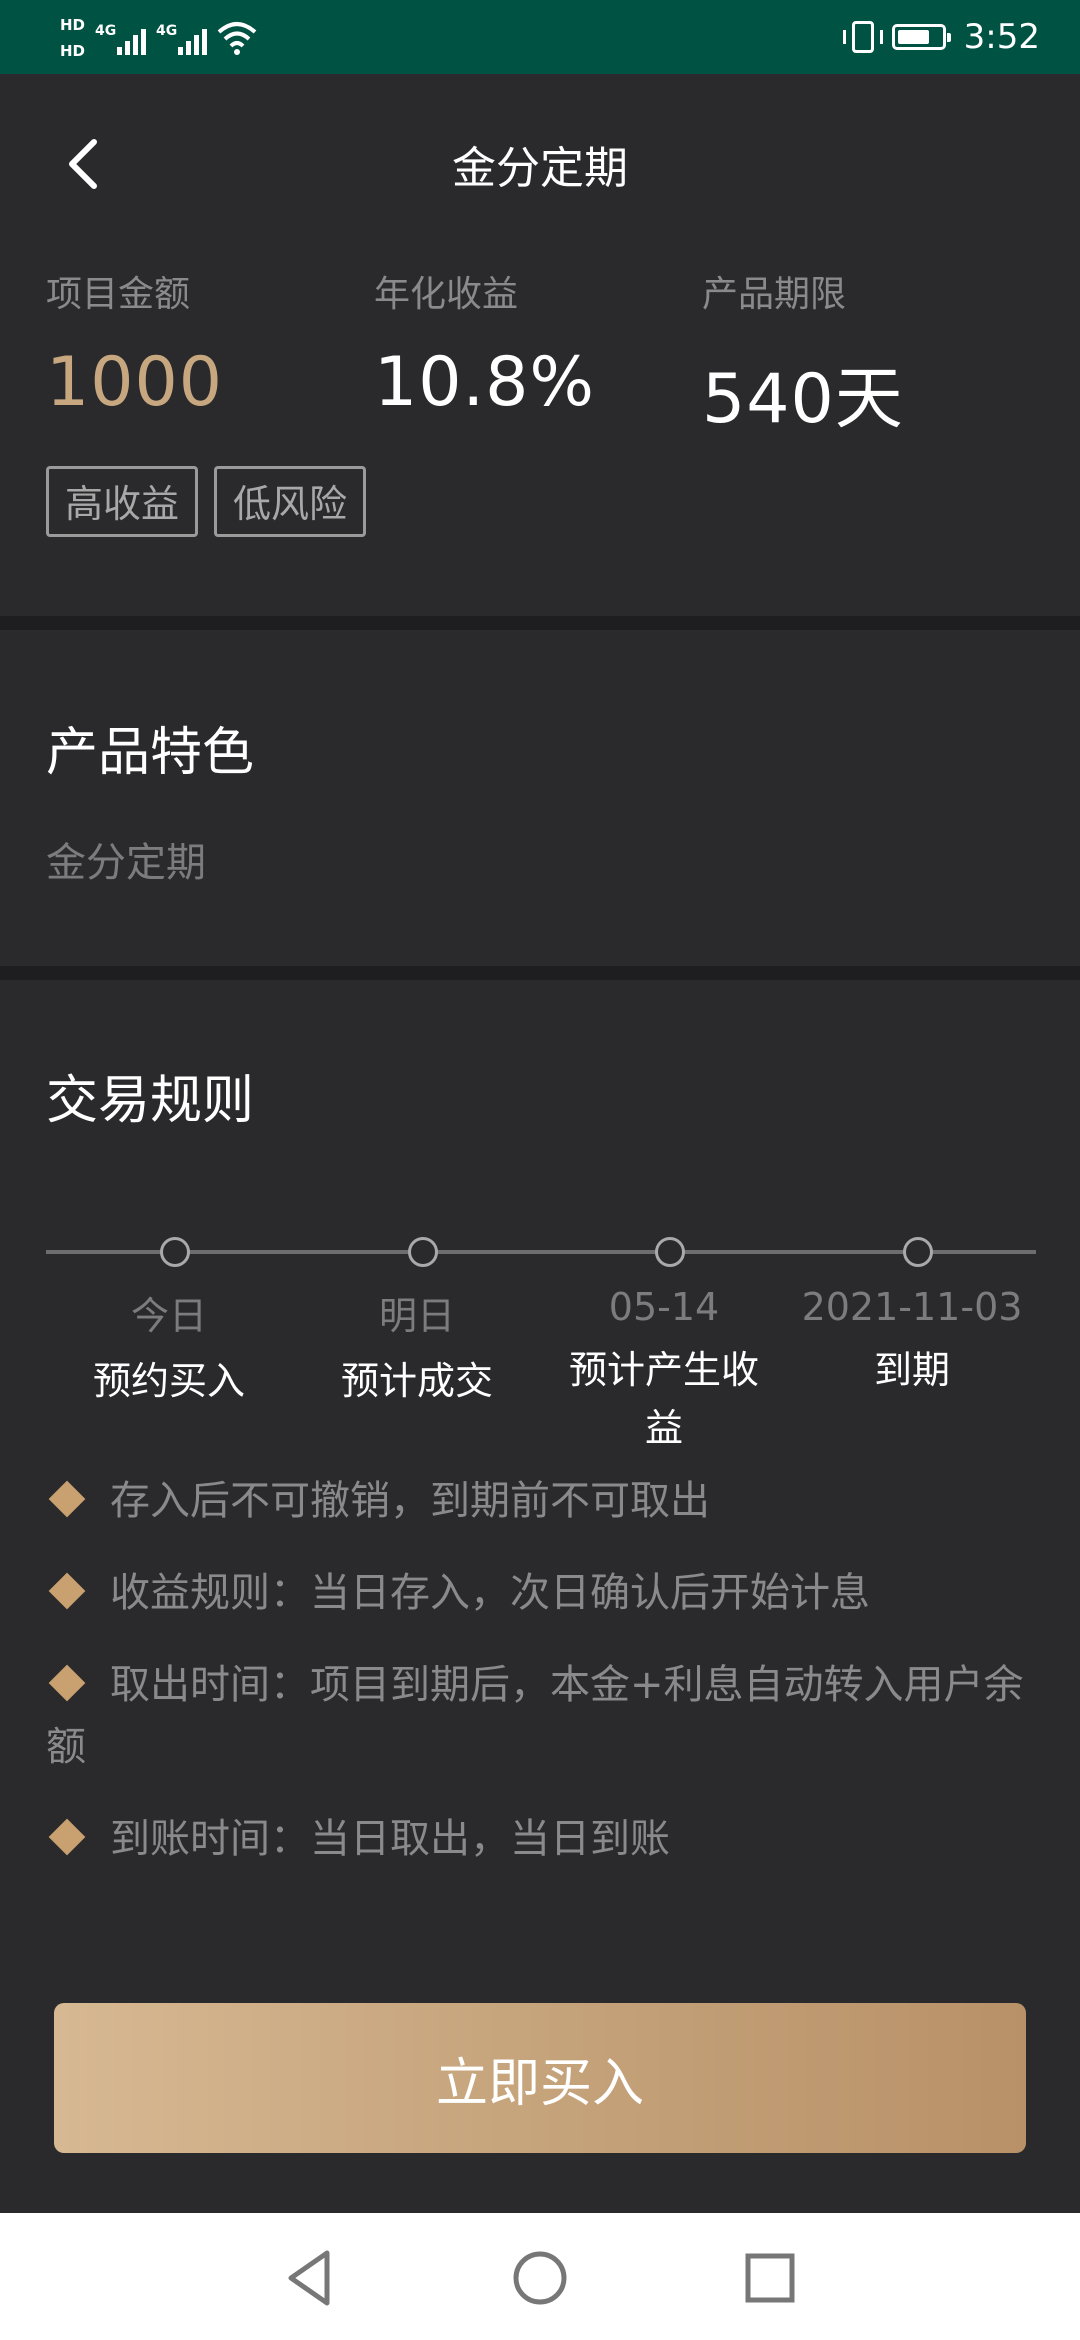 The image size is (1080, 2340). What do you see at coordinates (541, 1593) in the screenshot?
I see `list-item: 收益规则：当日存入，次日确认后开始计息` at bounding box center [541, 1593].